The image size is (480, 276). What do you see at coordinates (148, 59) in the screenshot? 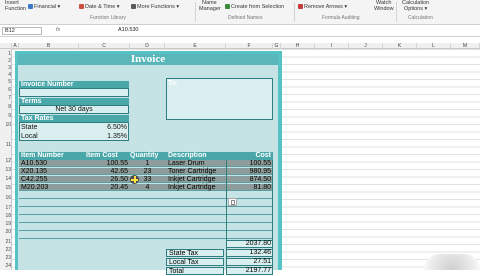
I see `invoice-title: Invoice` at bounding box center [148, 59].